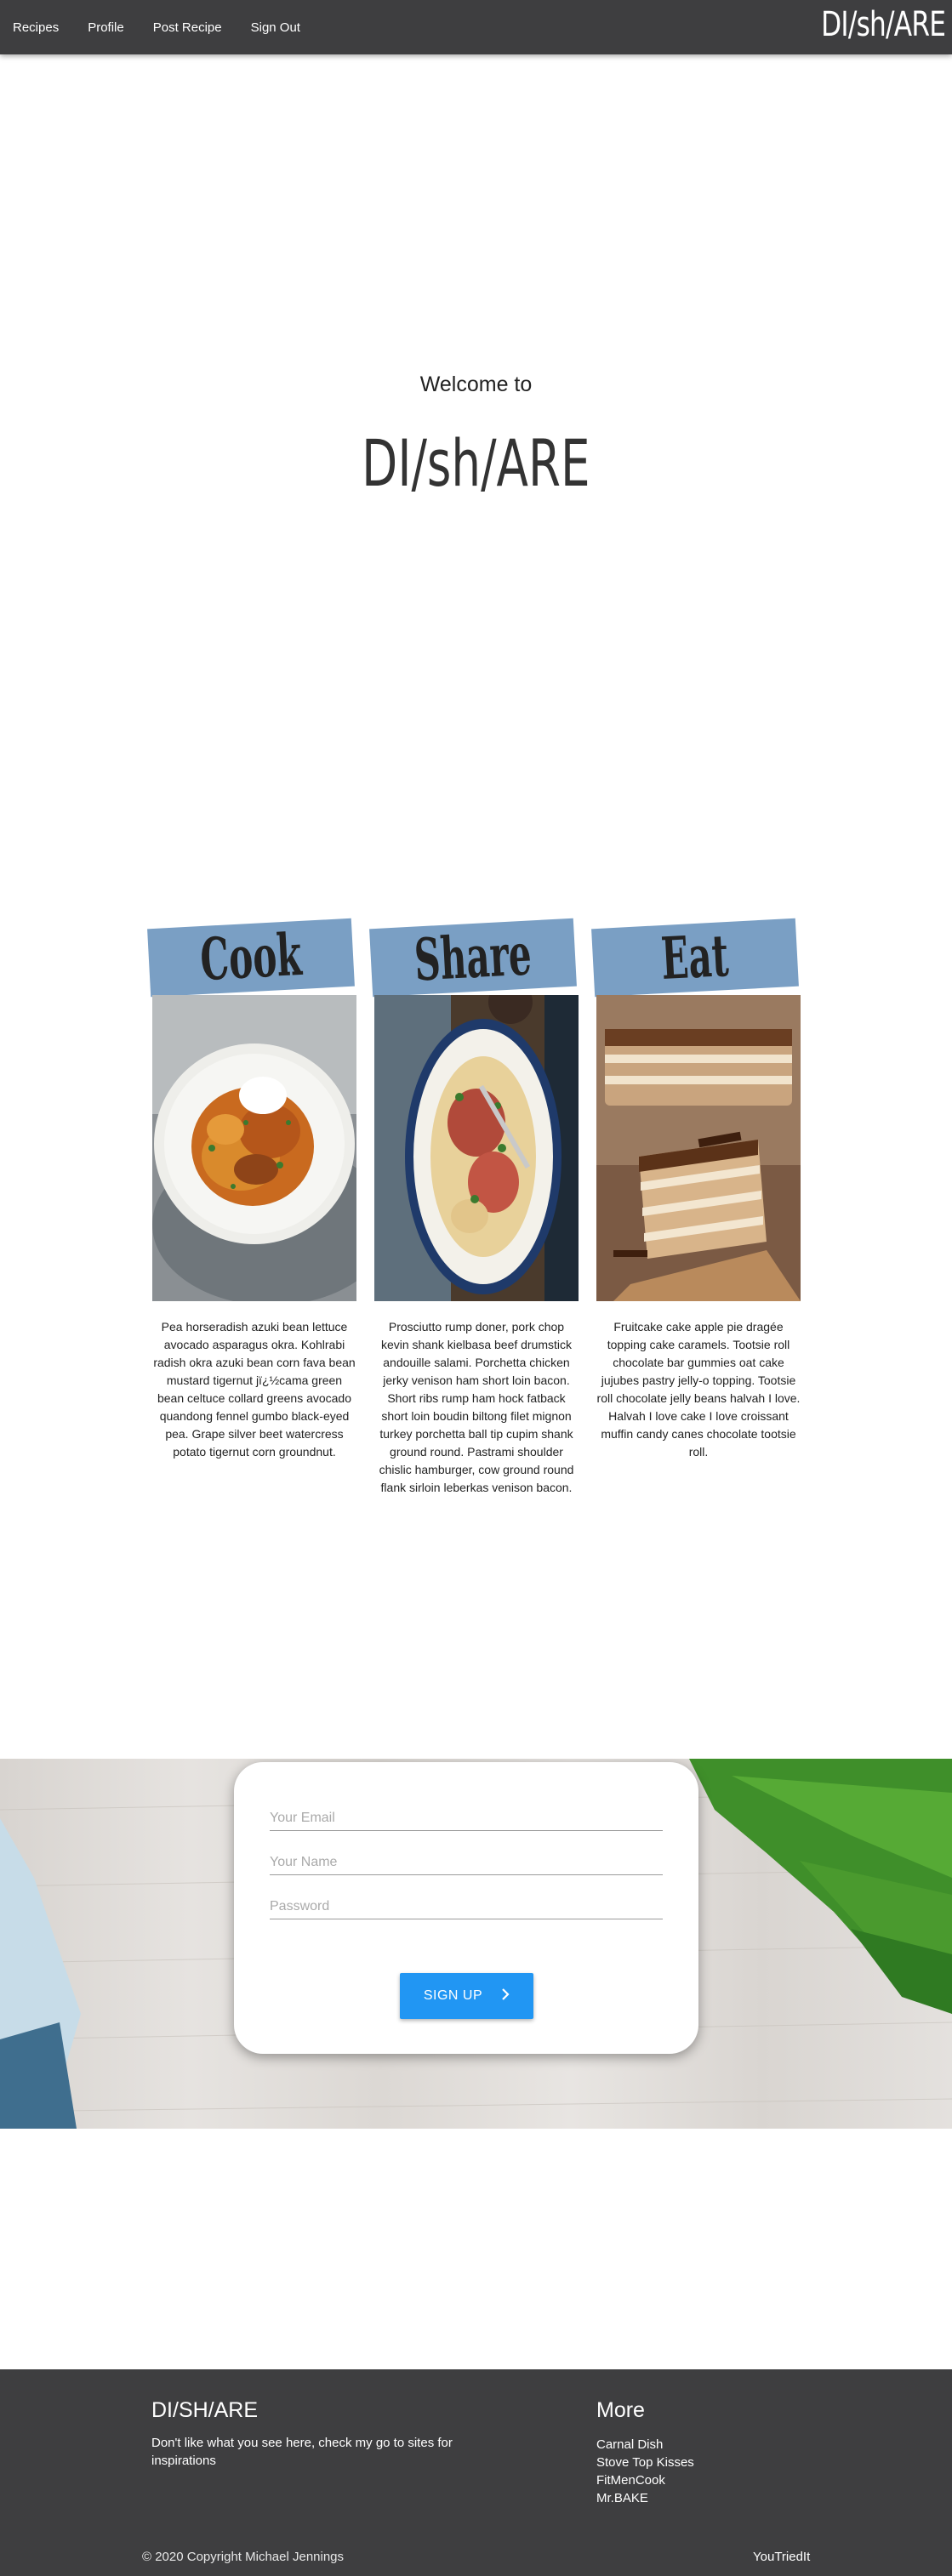  I want to click on signup-form-card: SIGN UP, so click(466, 1908).